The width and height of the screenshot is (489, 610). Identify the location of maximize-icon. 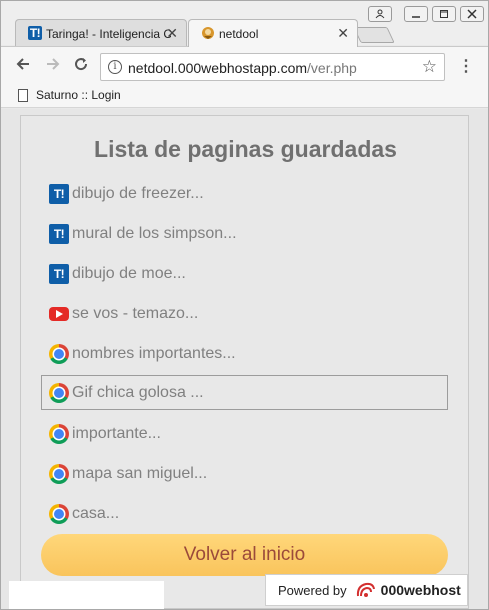
(444, 14).